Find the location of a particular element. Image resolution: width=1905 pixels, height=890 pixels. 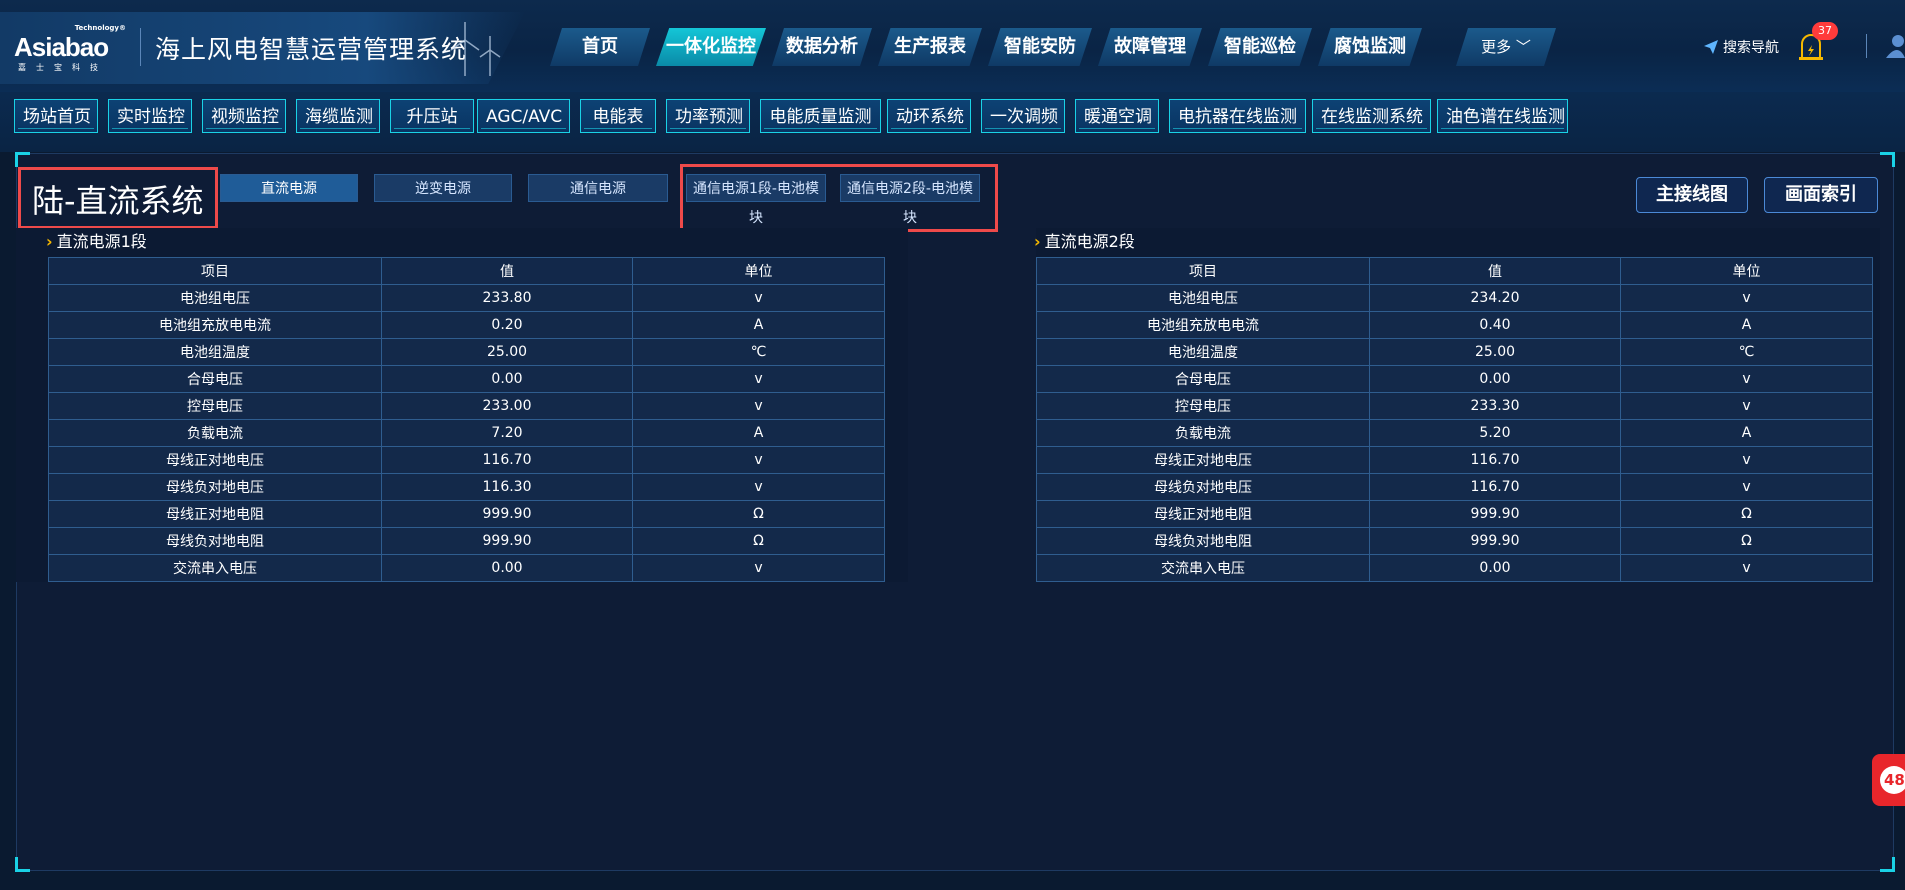

table-row: 控母电压 233.00 v is located at coordinates (466, 406).